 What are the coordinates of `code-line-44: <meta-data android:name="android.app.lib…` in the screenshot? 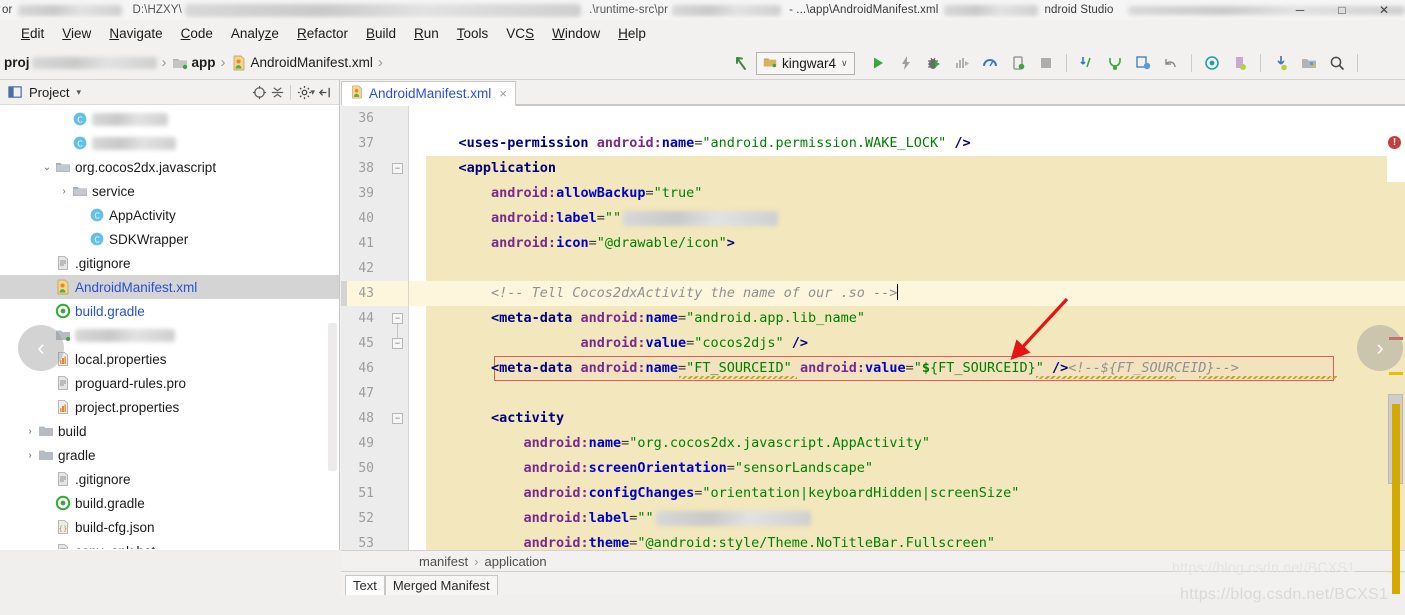 It's located at (907, 318).